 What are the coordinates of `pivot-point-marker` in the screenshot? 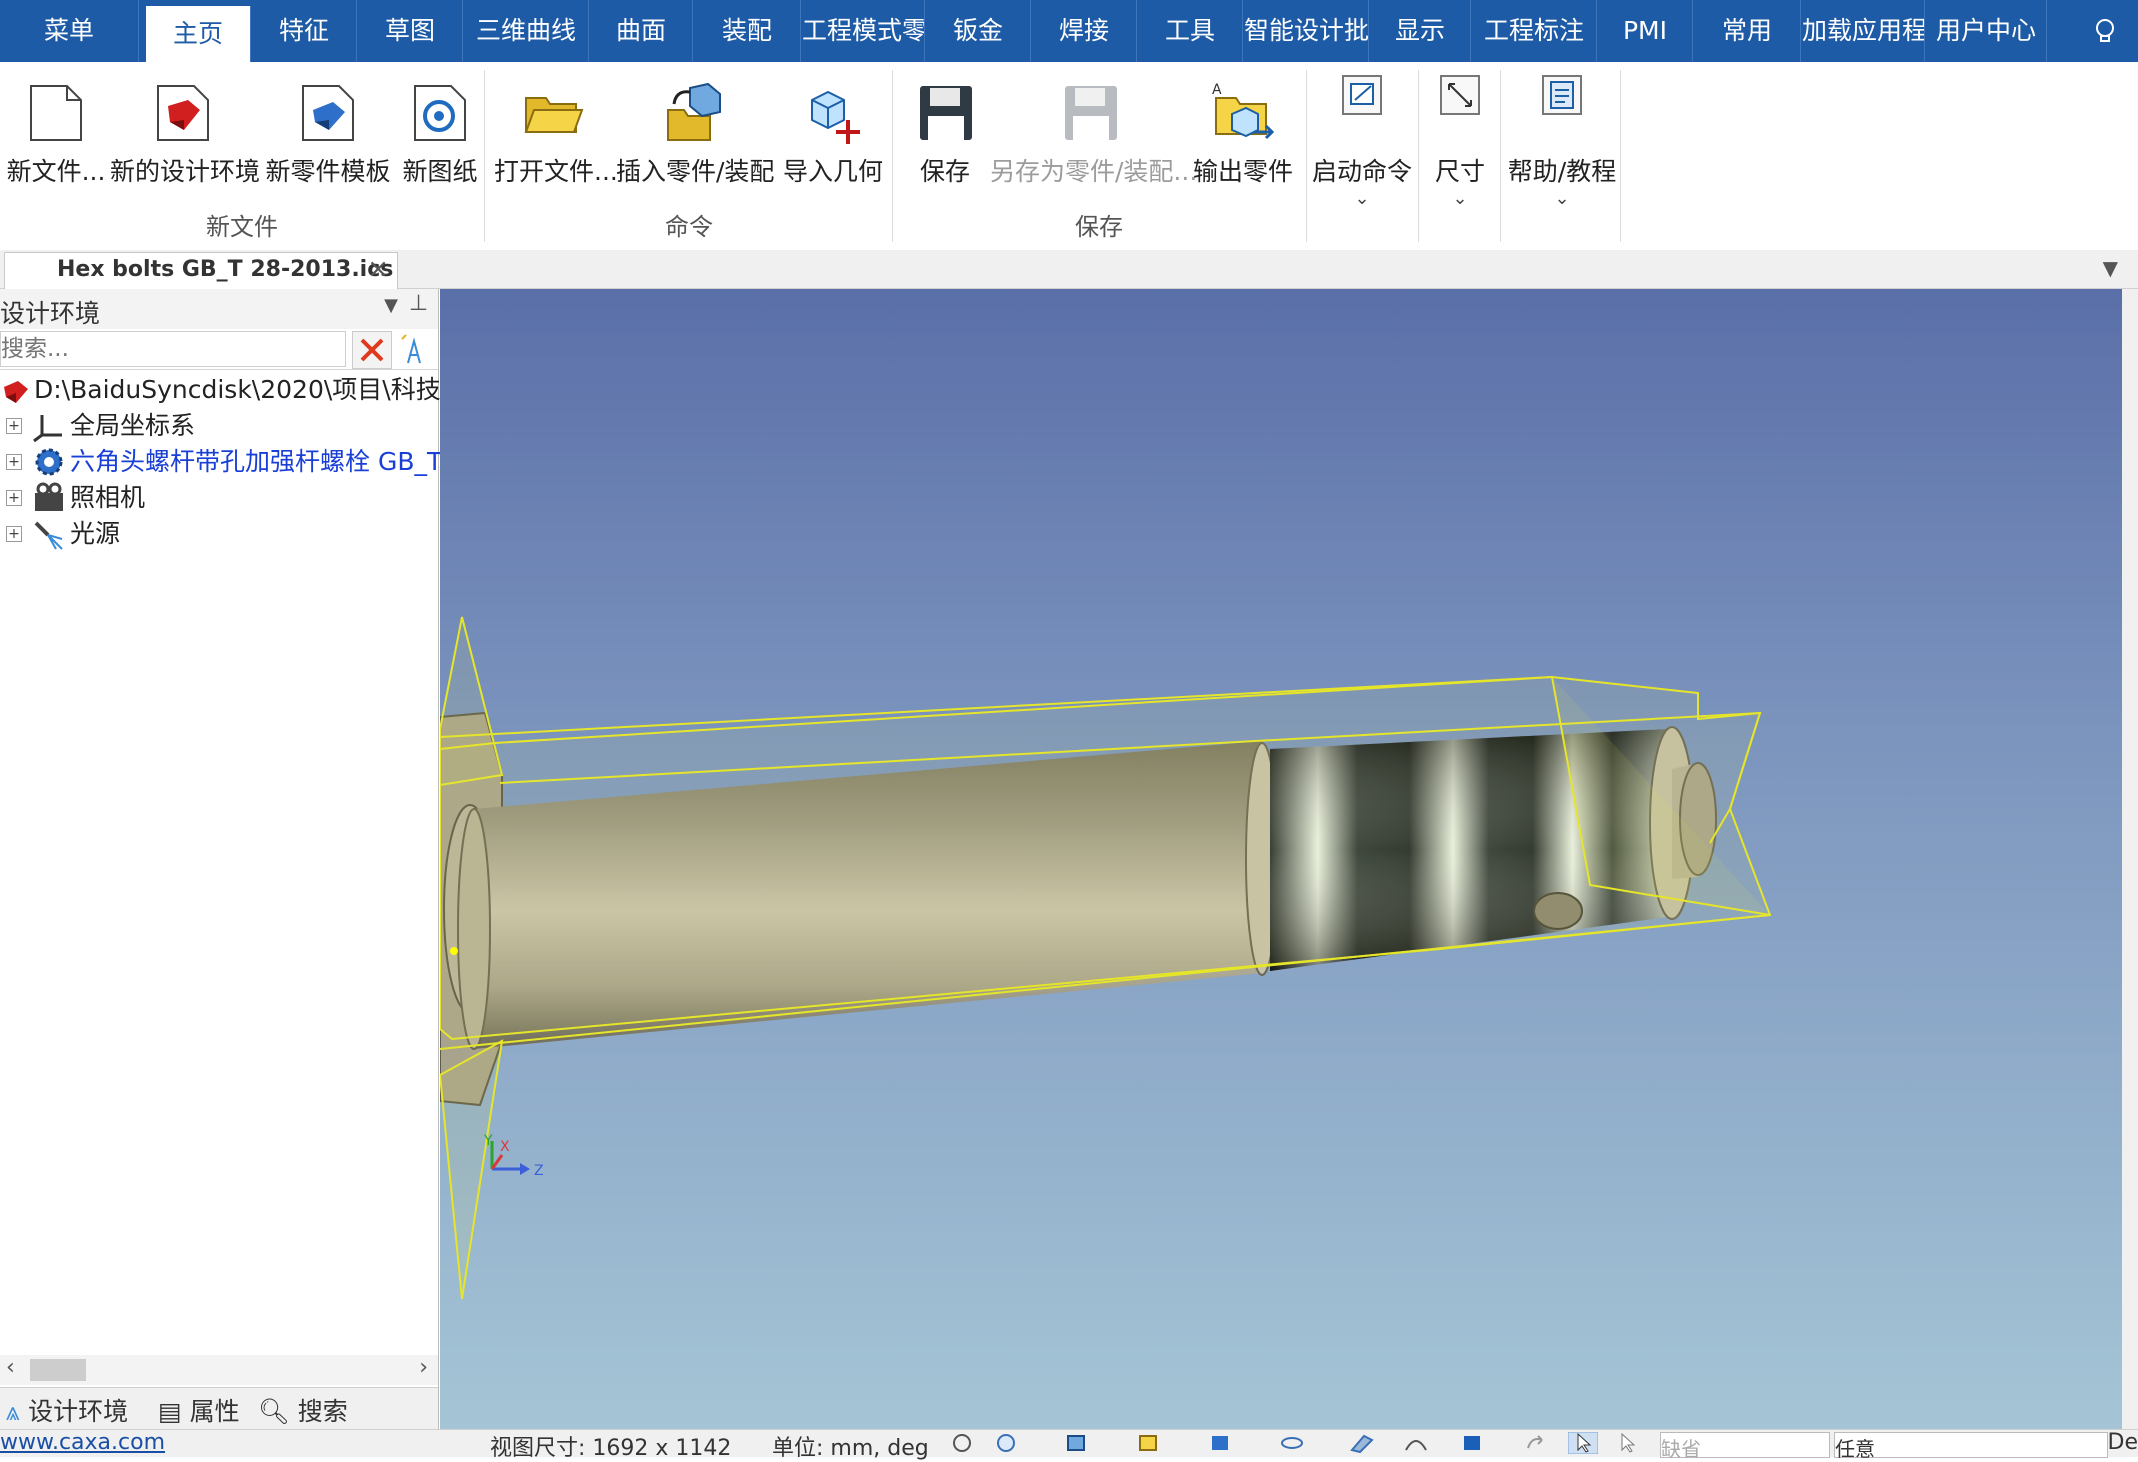 It's located at (454, 951).